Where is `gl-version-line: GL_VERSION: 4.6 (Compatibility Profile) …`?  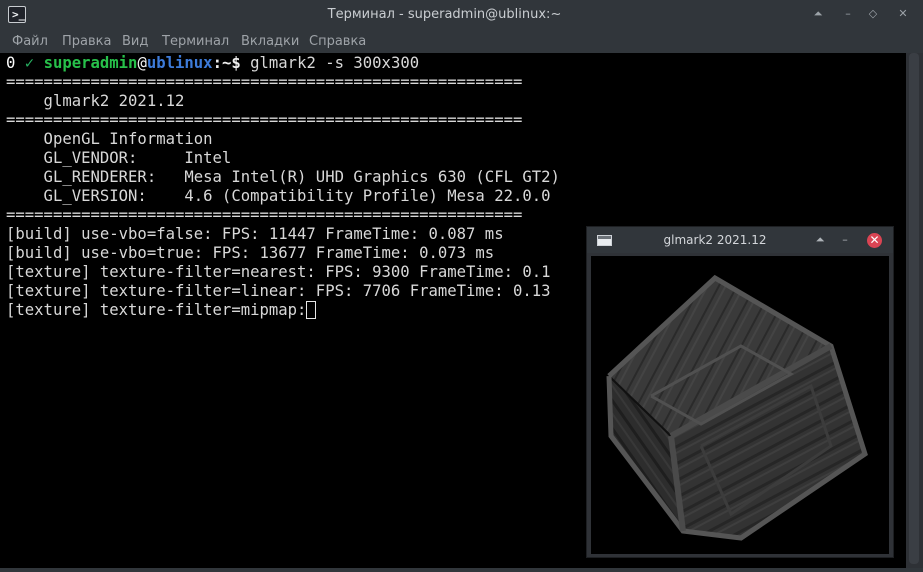
gl-version-line: GL_VERSION: 4.6 (Compatibility Profile) … is located at coordinates (278, 196).